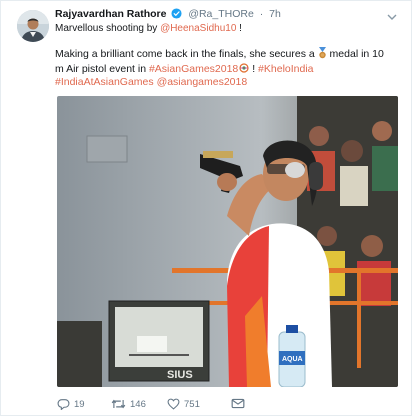  What do you see at coordinates (202, 82) in the screenshot?
I see `mention-asiangames: @asiangames2018` at bounding box center [202, 82].